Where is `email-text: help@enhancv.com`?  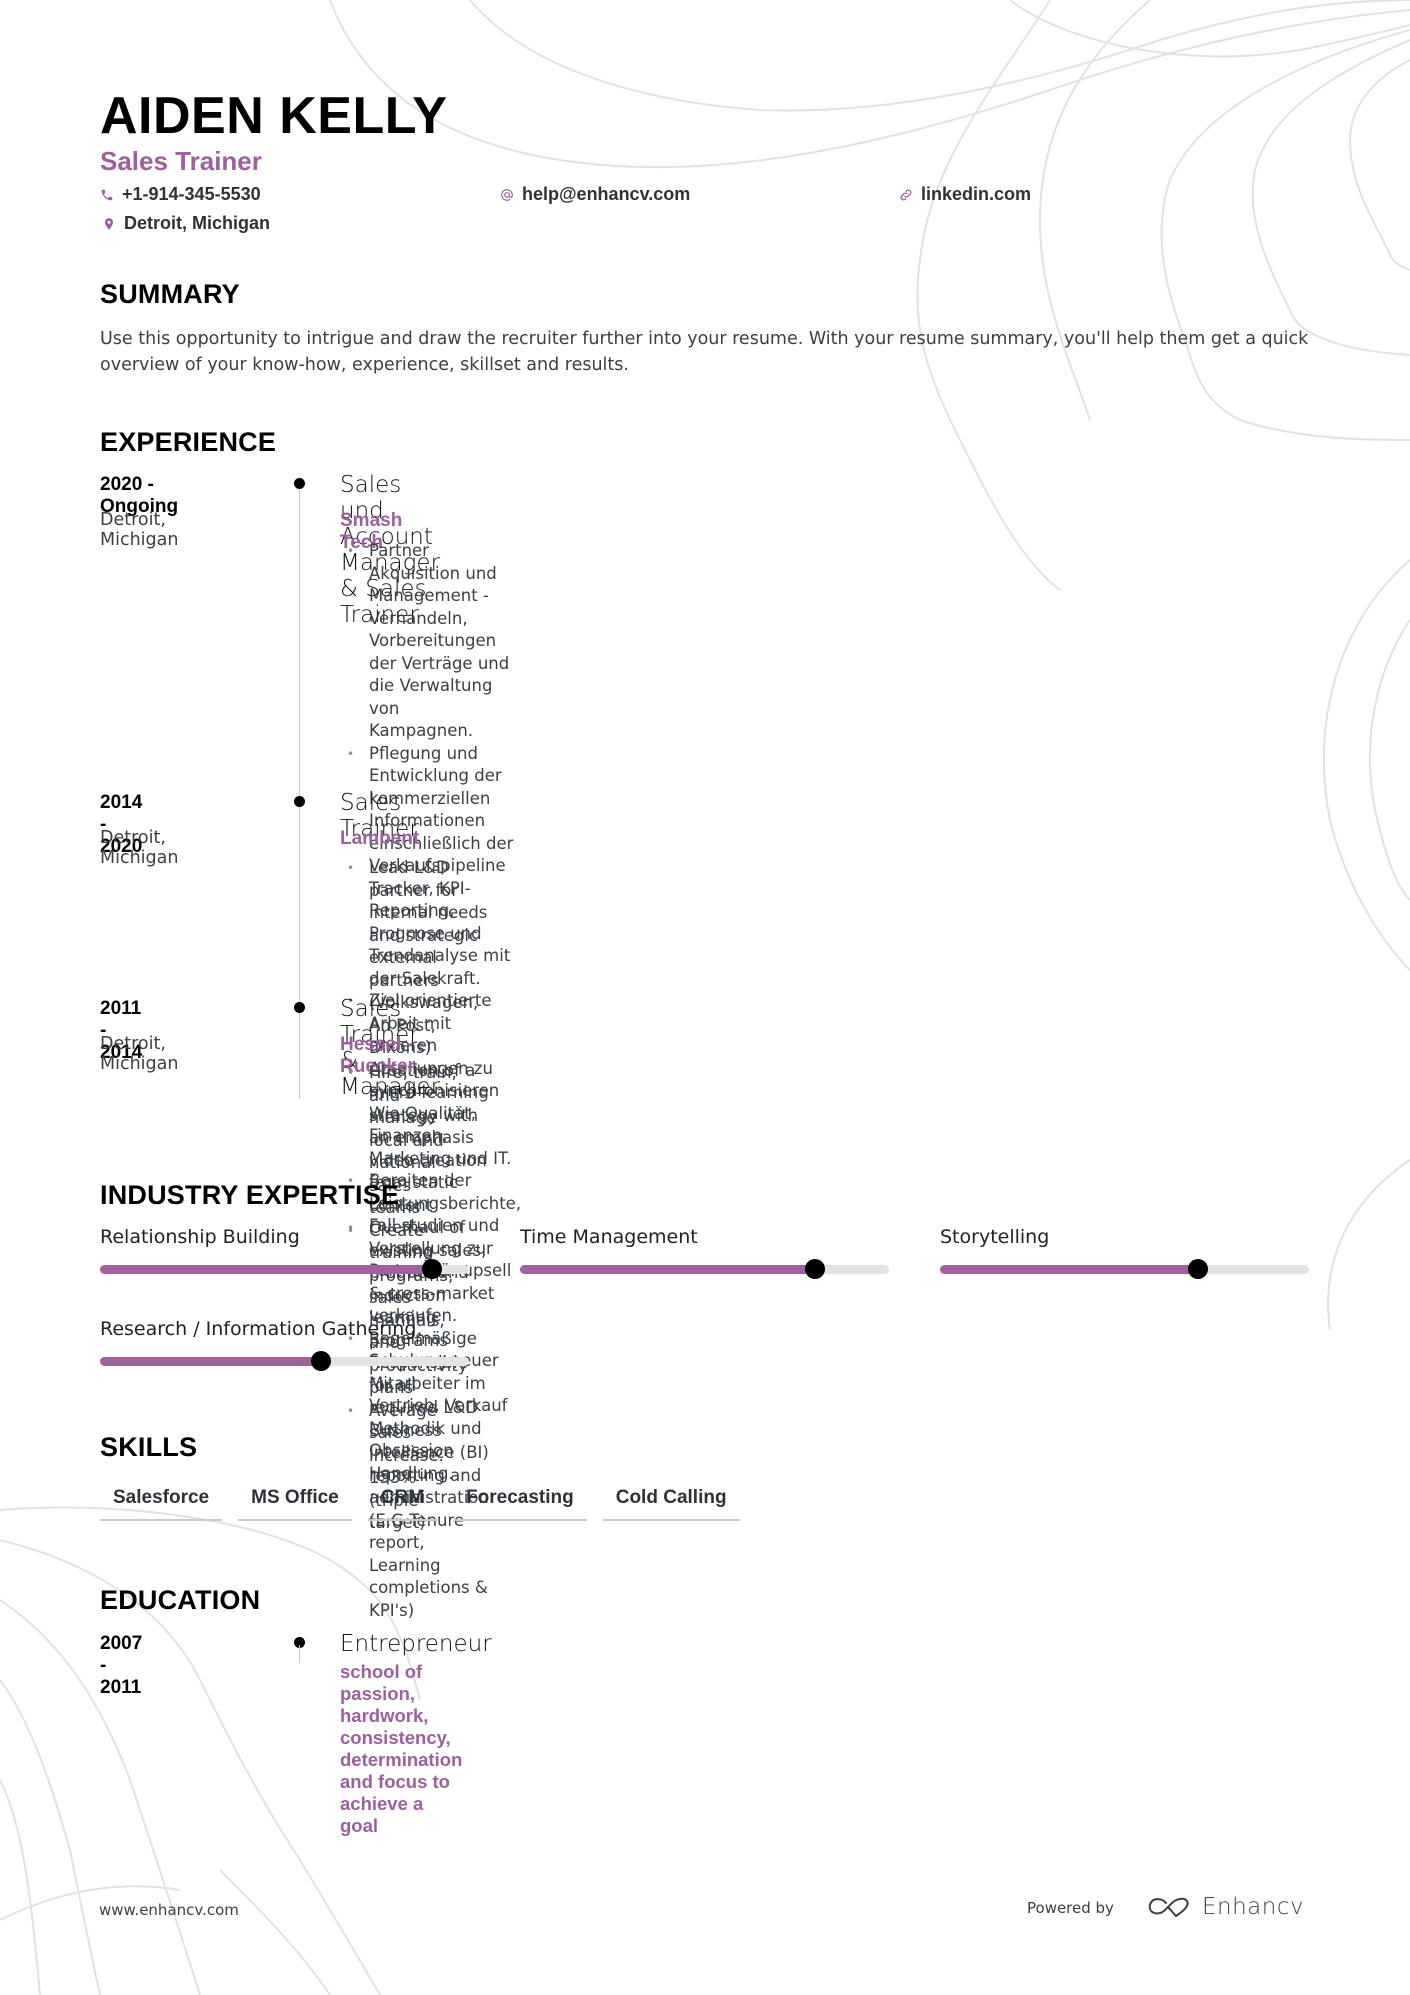 email-text: help@enhancv.com is located at coordinates (606, 194).